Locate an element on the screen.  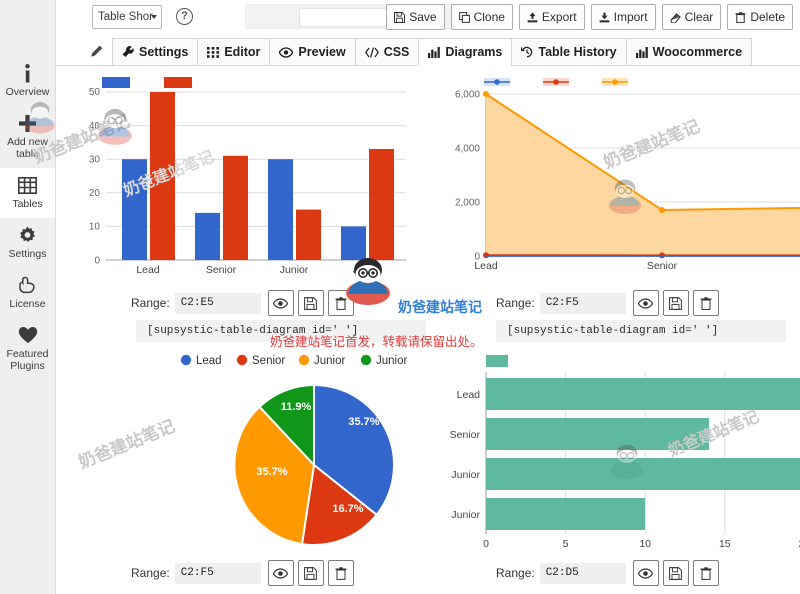
tab-editor: Editor is located at coordinates (233, 52).